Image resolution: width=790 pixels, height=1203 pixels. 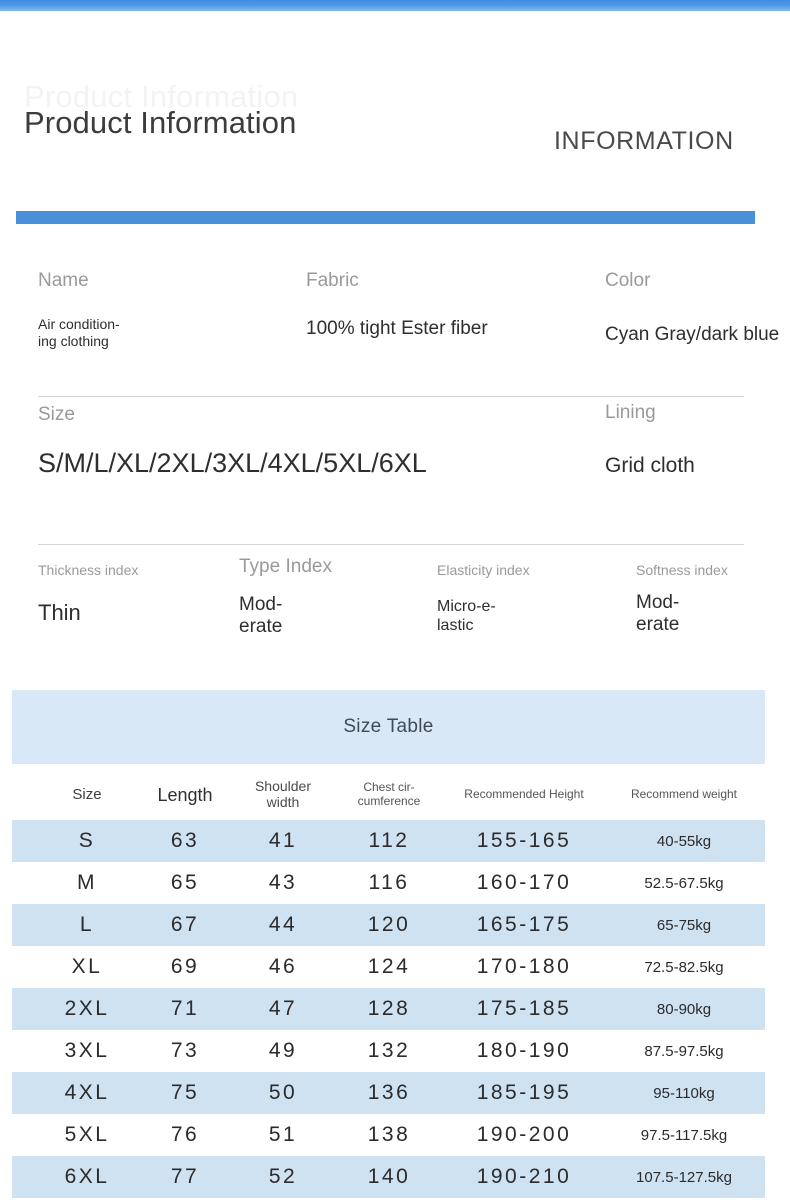 I want to click on size-table-column-header: Recommended Height, so click(x=524, y=795).